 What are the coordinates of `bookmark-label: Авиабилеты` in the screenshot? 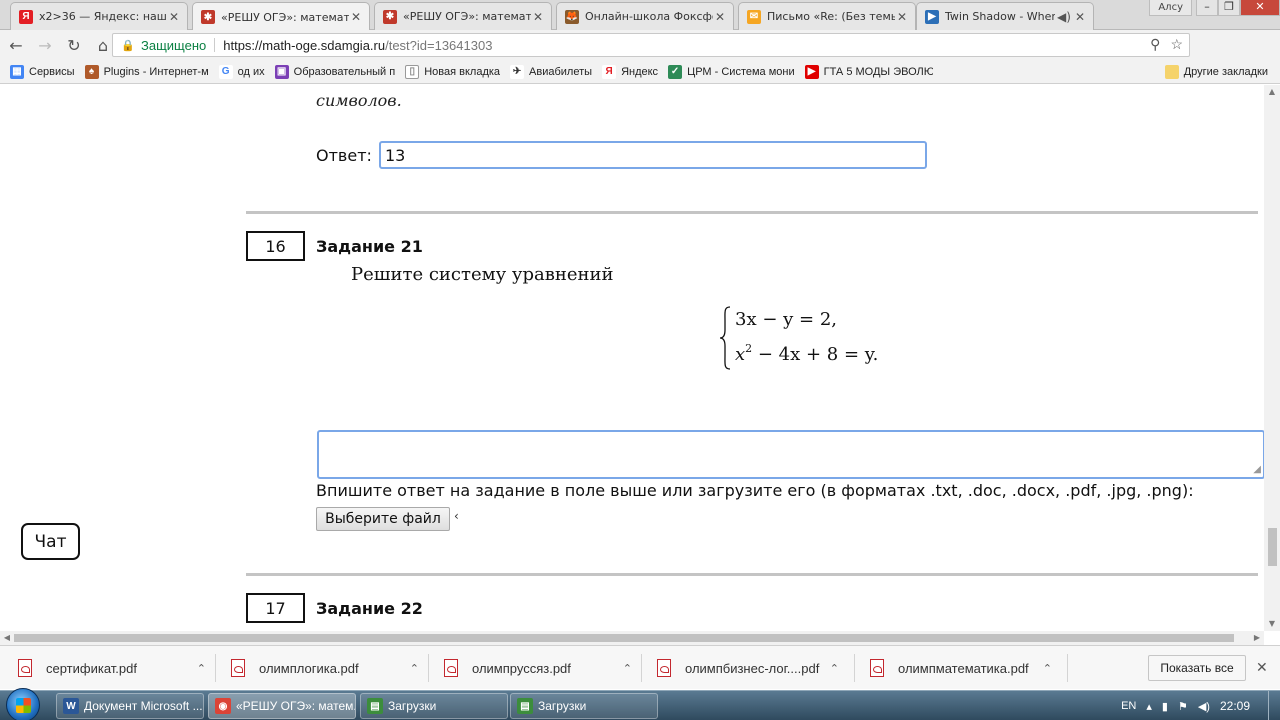 It's located at (561, 71).